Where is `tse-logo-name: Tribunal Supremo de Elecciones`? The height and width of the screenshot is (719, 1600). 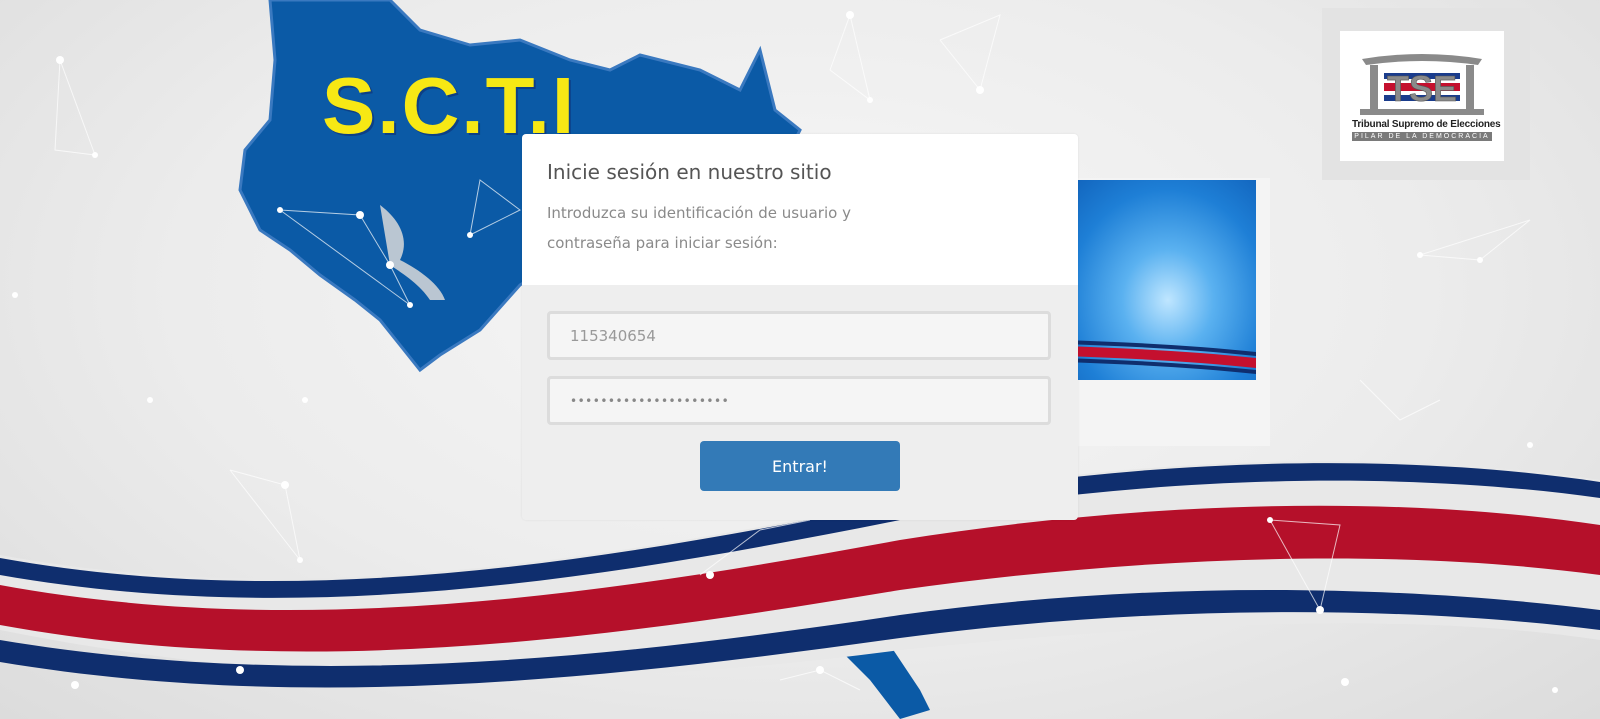
tse-logo-name: Tribunal Supremo de Elecciones is located at coordinates (1426, 124).